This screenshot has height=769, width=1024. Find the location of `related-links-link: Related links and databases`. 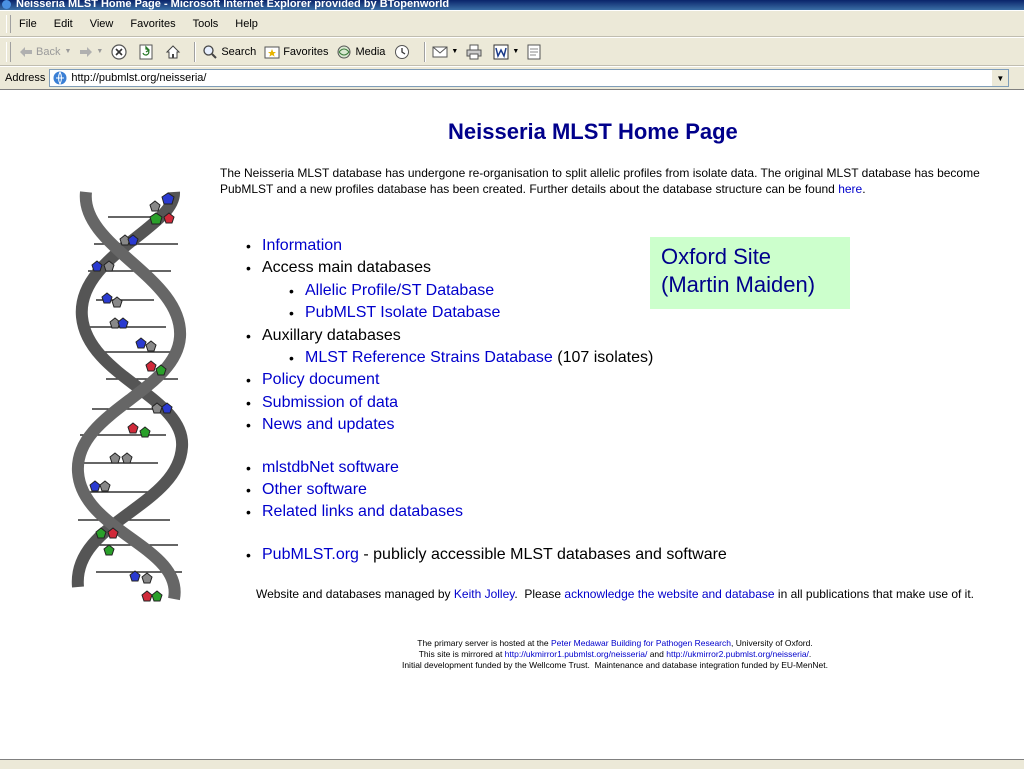

related-links-link: Related links and databases is located at coordinates (362, 511).